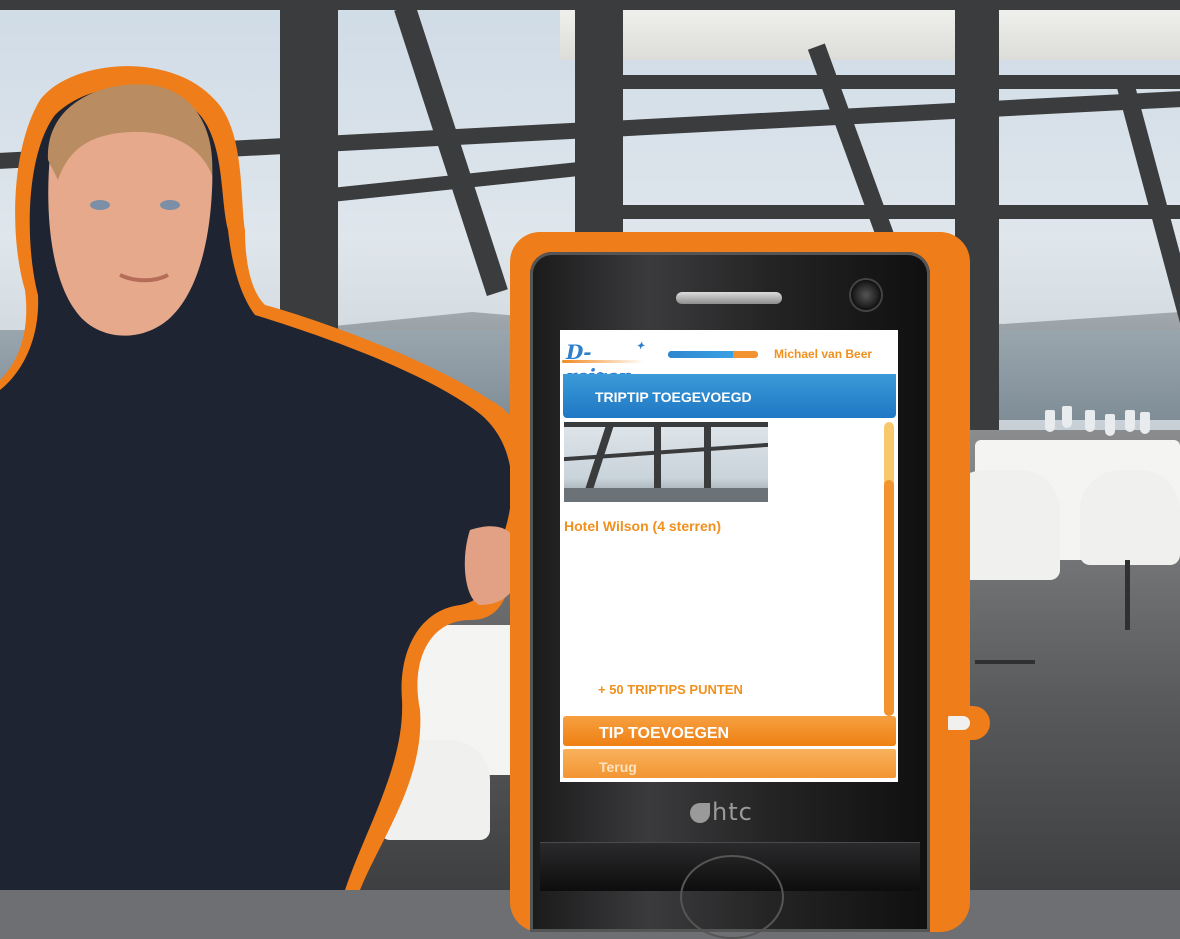 This screenshot has width=1180, height=939. What do you see at coordinates (666, 495) in the screenshot?
I see `photo-city` at bounding box center [666, 495].